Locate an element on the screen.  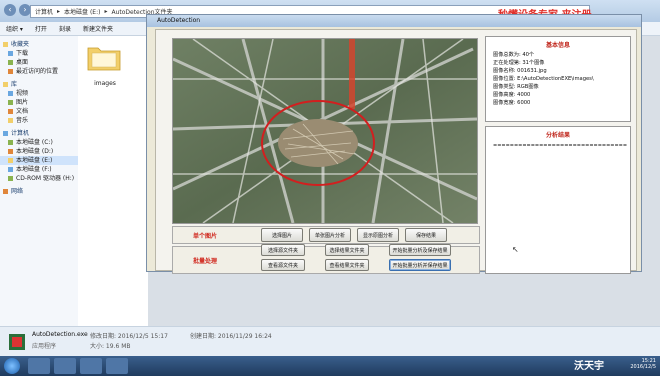
status-modified: 修改日期: 2016/12/5 15:17 is located at coordinates (129, 336).